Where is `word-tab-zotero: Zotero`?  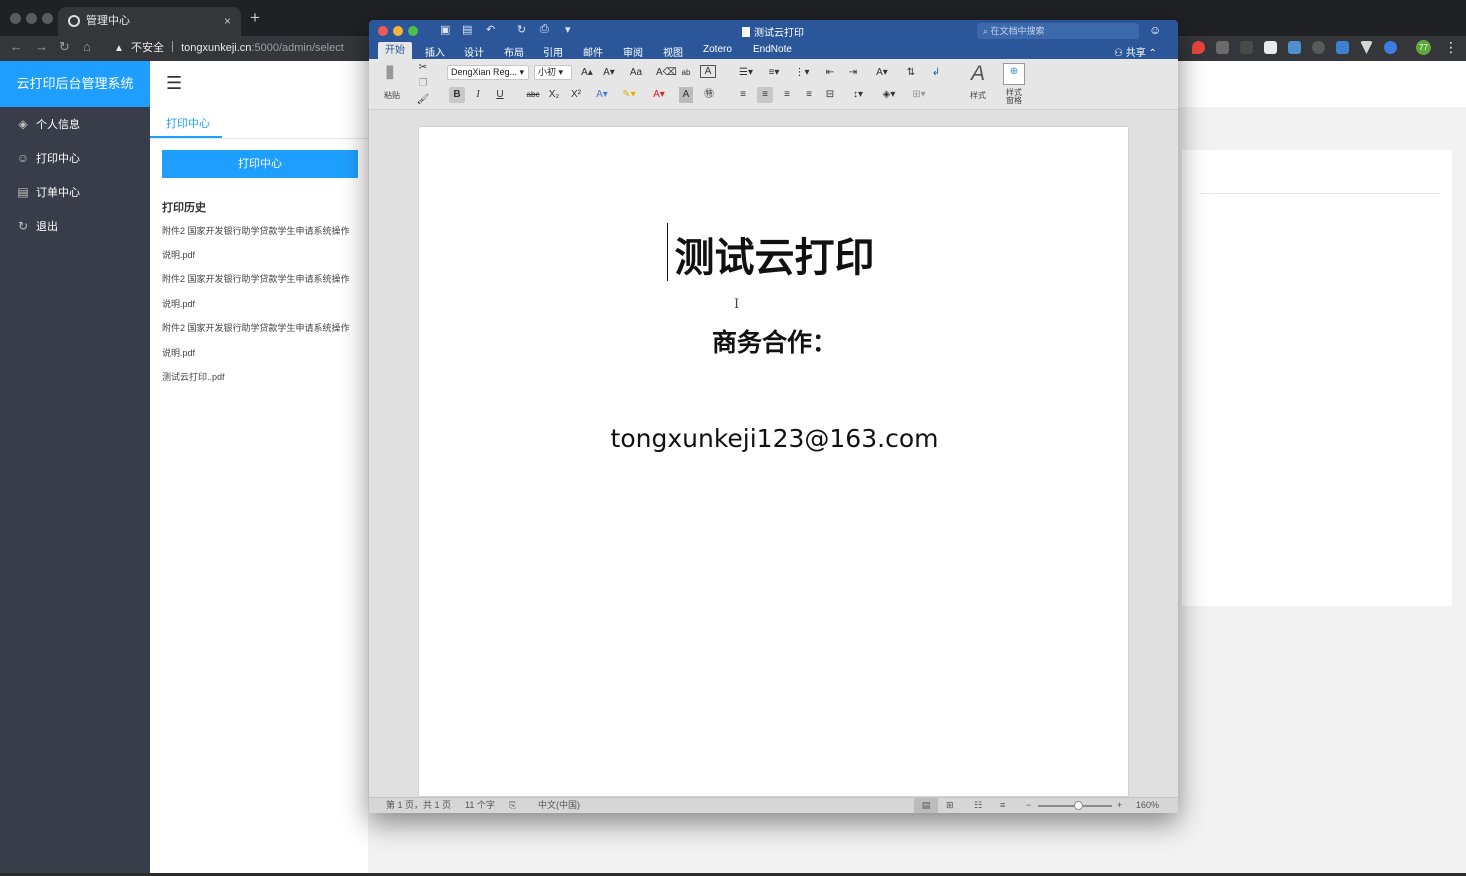 word-tab-zotero: Zotero is located at coordinates (717, 49).